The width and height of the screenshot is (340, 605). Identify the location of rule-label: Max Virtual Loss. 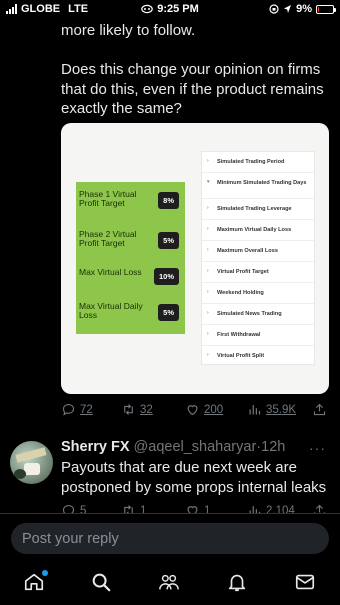
(110, 272).